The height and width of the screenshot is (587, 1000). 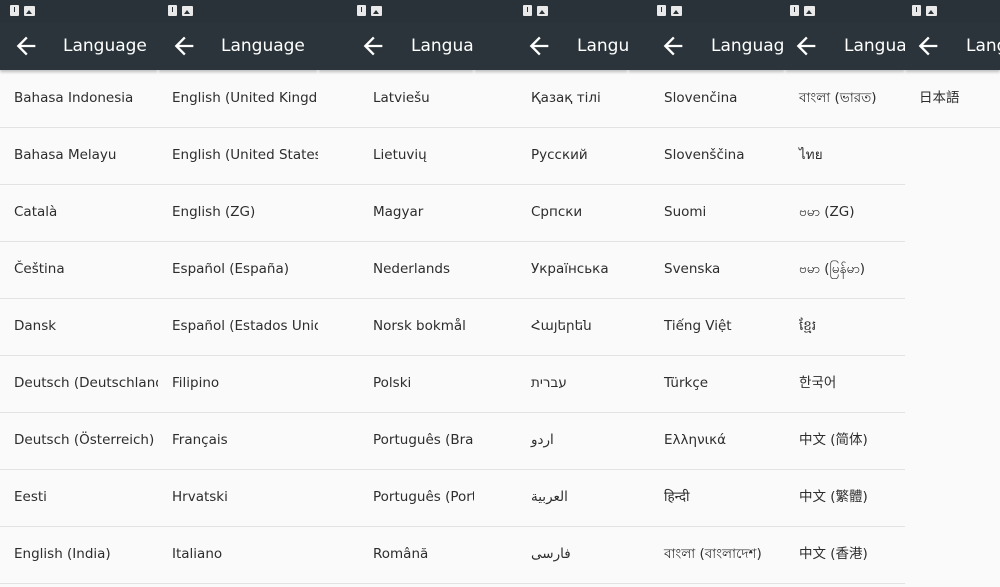 I want to click on language-label: Català, so click(x=36, y=212).